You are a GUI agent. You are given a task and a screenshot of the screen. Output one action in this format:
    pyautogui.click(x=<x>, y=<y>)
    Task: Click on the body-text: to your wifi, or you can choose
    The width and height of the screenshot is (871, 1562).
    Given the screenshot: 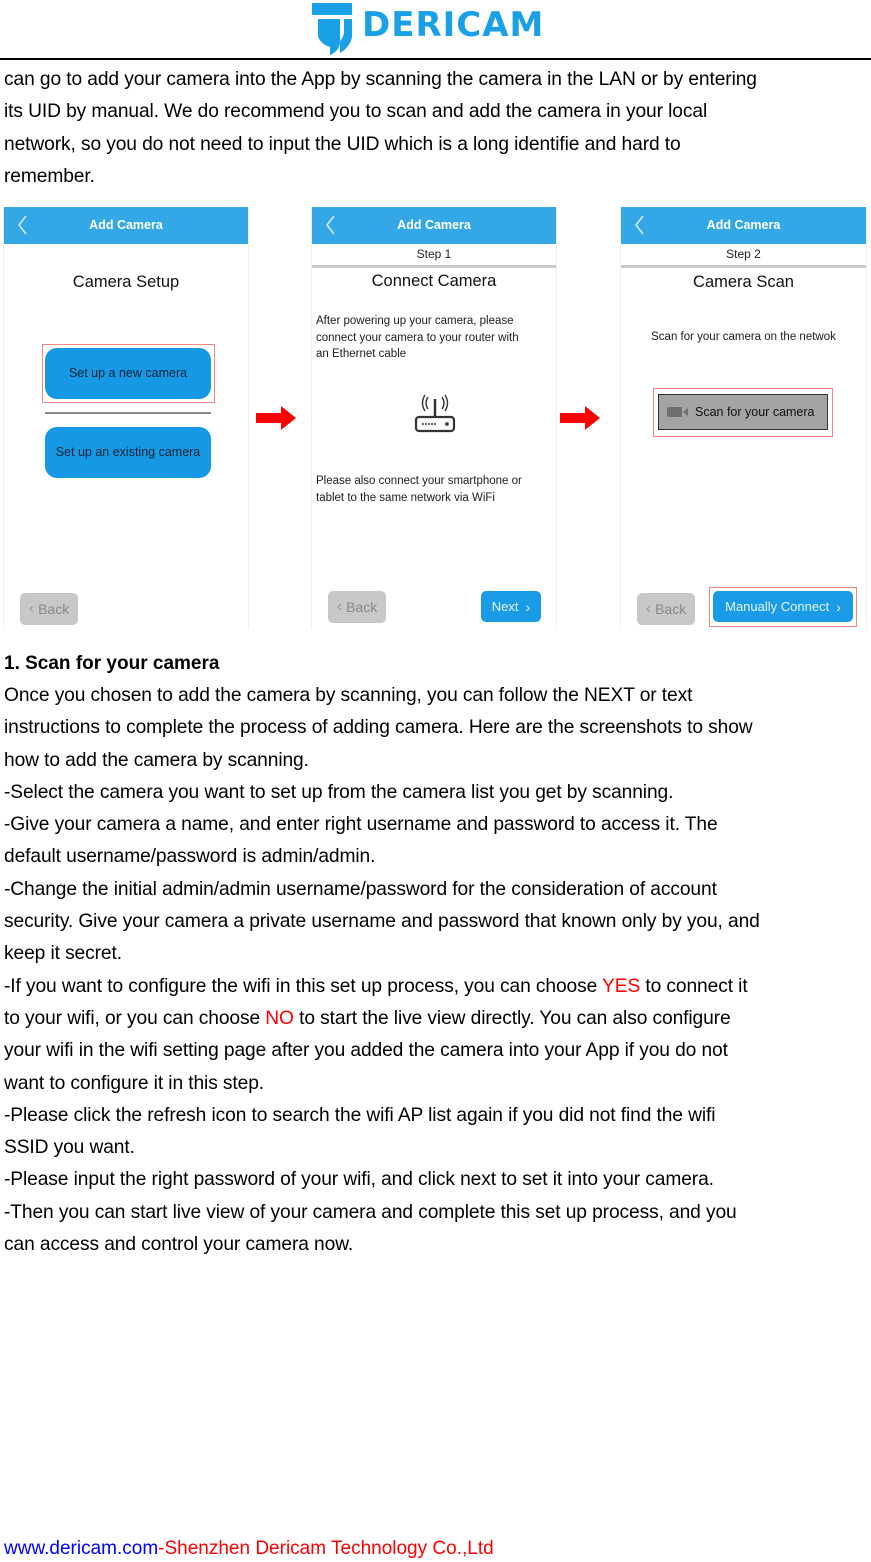 What is the action you would take?
    pyautogui.click(x=135, y=1018)
    